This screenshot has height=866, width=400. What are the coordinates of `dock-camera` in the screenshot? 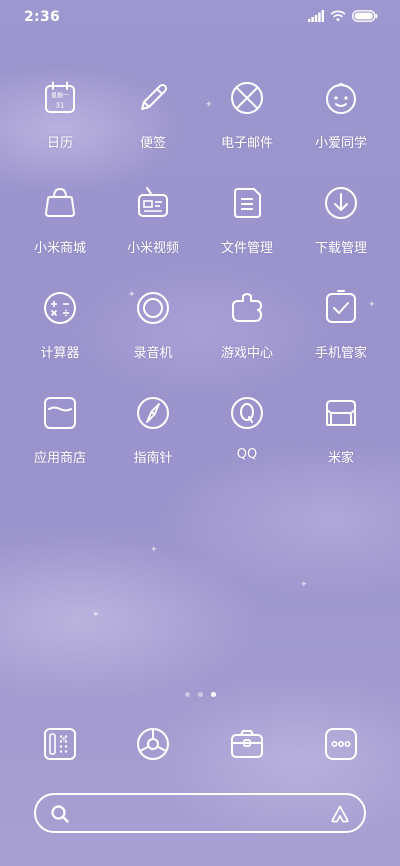 It's located at (247, 744).